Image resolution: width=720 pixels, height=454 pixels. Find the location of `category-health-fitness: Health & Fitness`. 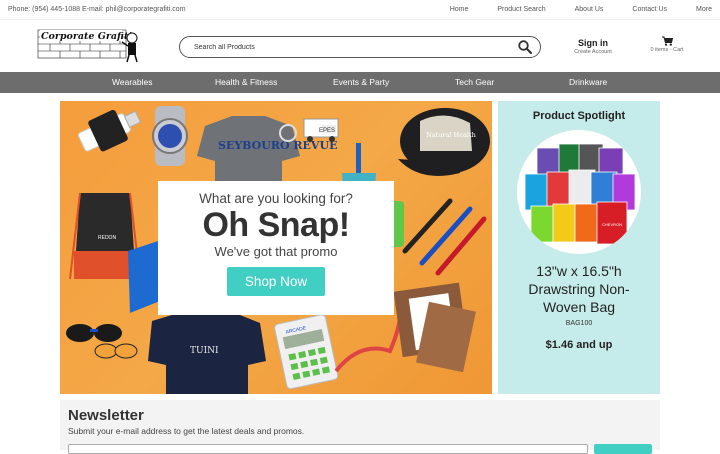

category-health-fitness: Health & Fitness is located at coordinates (246, 82).